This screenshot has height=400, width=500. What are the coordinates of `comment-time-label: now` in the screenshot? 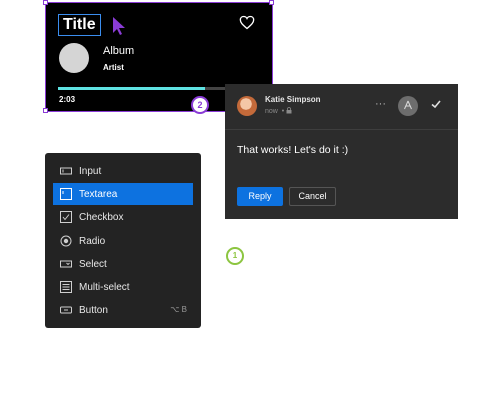 It's located at (271, 111).